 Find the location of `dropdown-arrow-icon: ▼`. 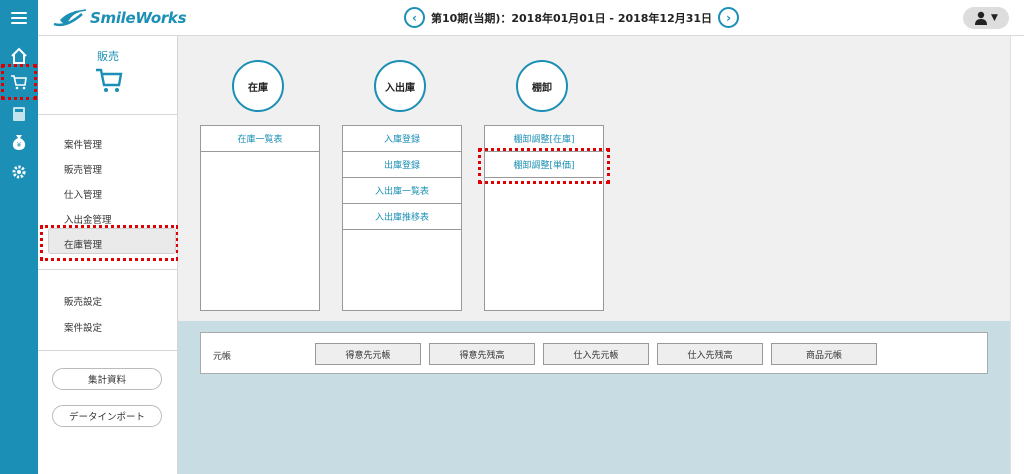

dropdown-arrow-icon: ▼ is located at coordinates (994, 18).